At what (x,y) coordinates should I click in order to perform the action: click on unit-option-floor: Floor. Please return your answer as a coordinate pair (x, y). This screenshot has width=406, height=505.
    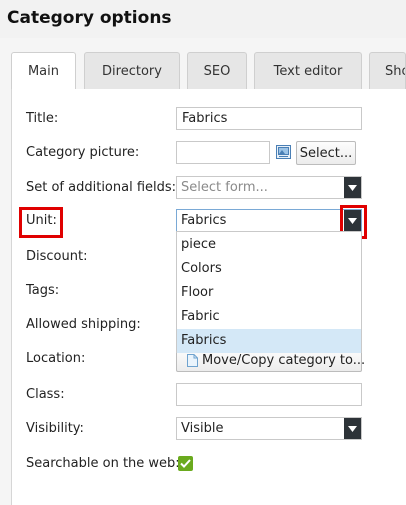
    Looking at the image, I should click on (269, 293).